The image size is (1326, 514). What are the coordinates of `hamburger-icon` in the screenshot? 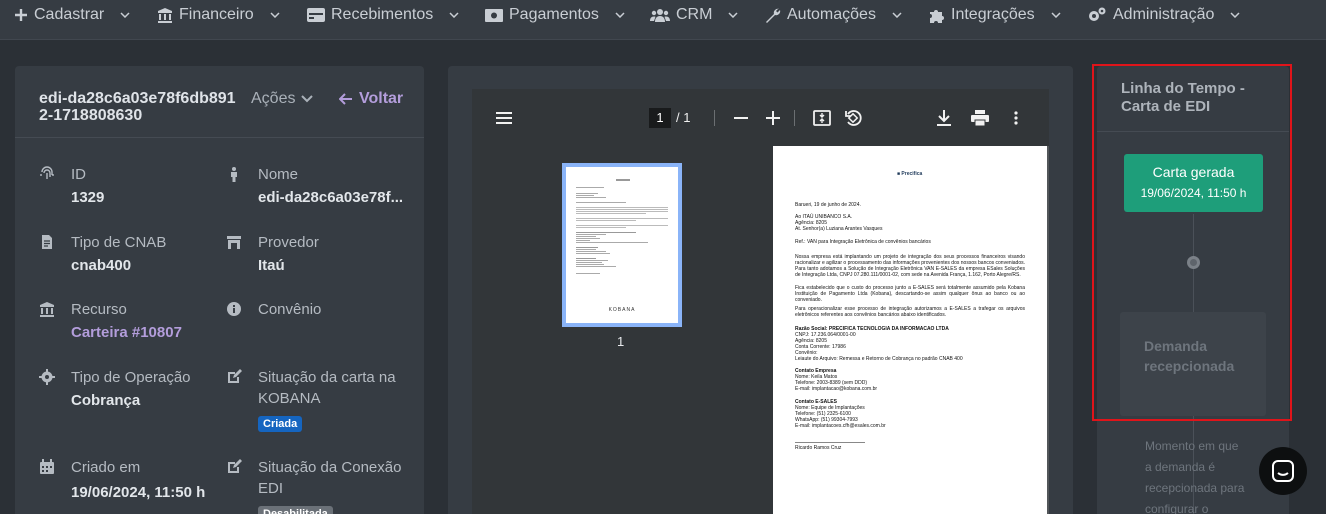 It's located at (504, 118).